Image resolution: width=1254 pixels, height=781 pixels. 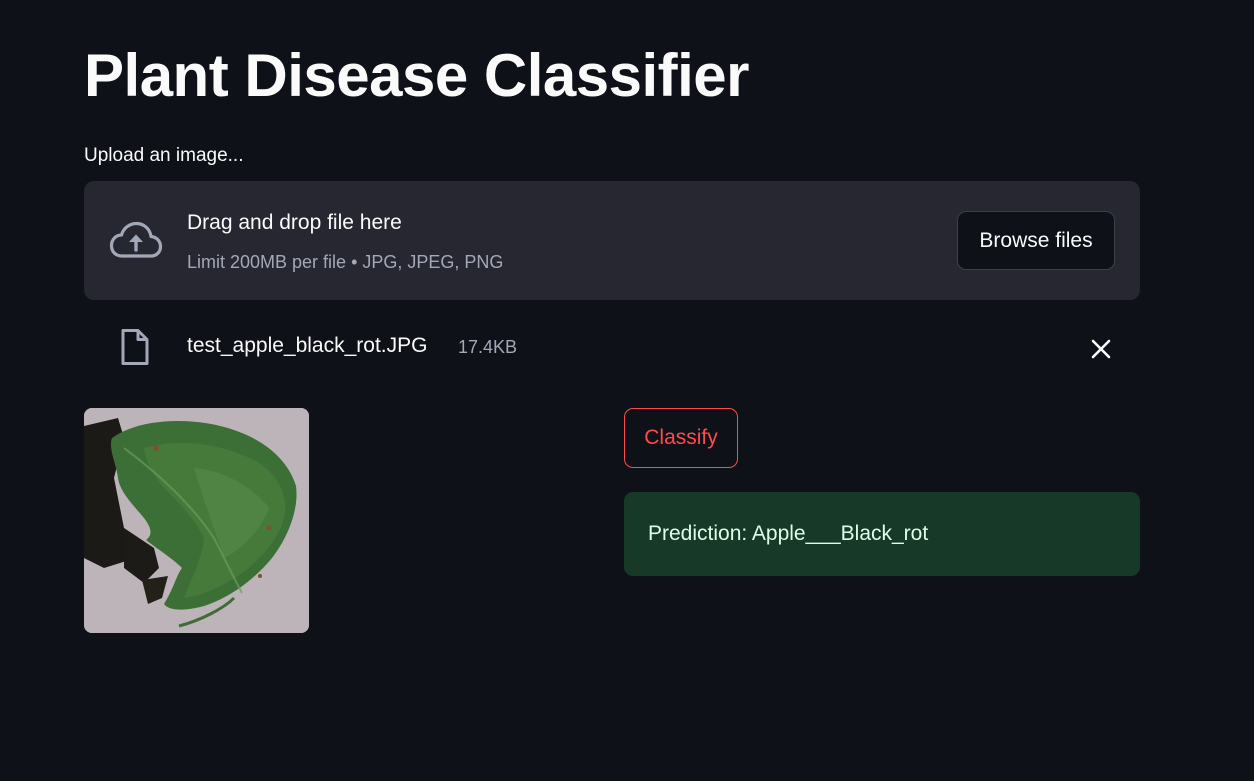 I want to click on page-title: Plant Disease Classifier, so click(x=417, y=75).